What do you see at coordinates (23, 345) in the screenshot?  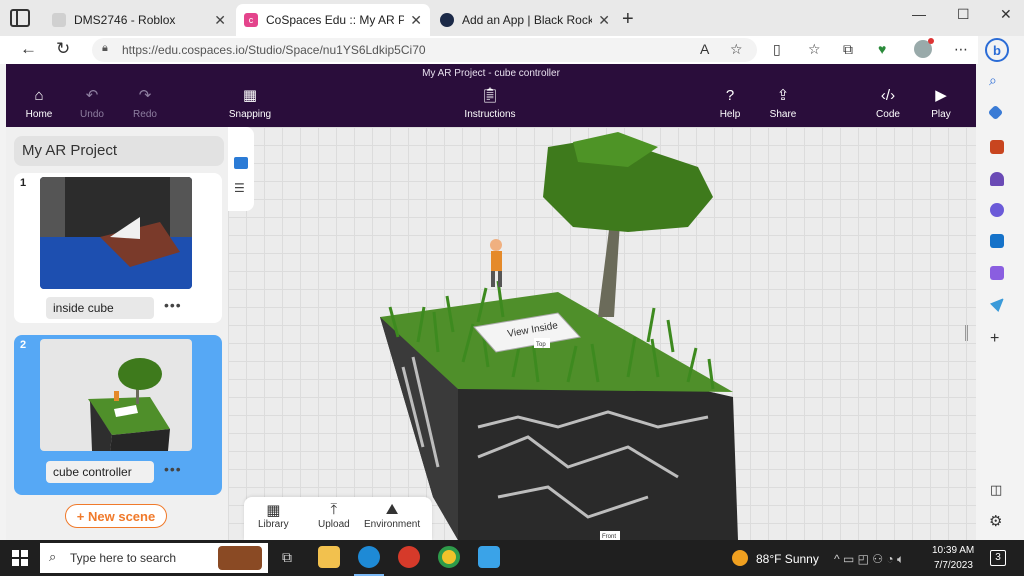 I see `scene-number: 2` at bounding box center [23, 345].